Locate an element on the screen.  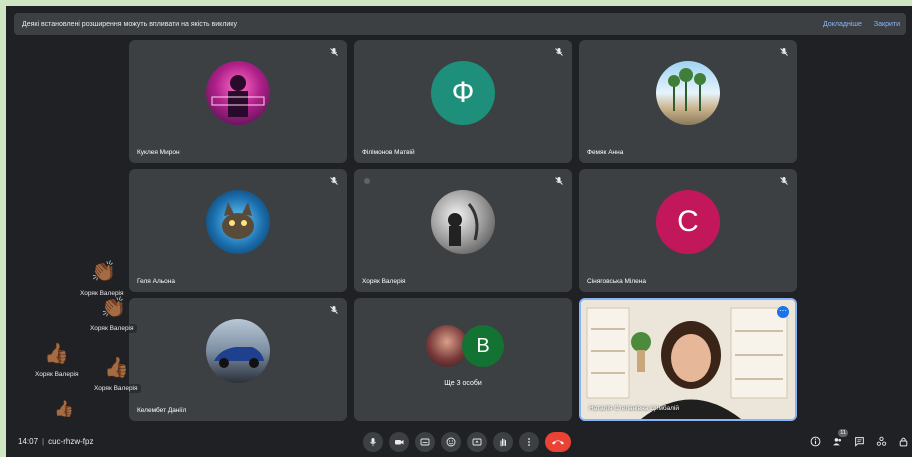
others-count-label: Ще 3 особи is located at coordinates (463, 383).